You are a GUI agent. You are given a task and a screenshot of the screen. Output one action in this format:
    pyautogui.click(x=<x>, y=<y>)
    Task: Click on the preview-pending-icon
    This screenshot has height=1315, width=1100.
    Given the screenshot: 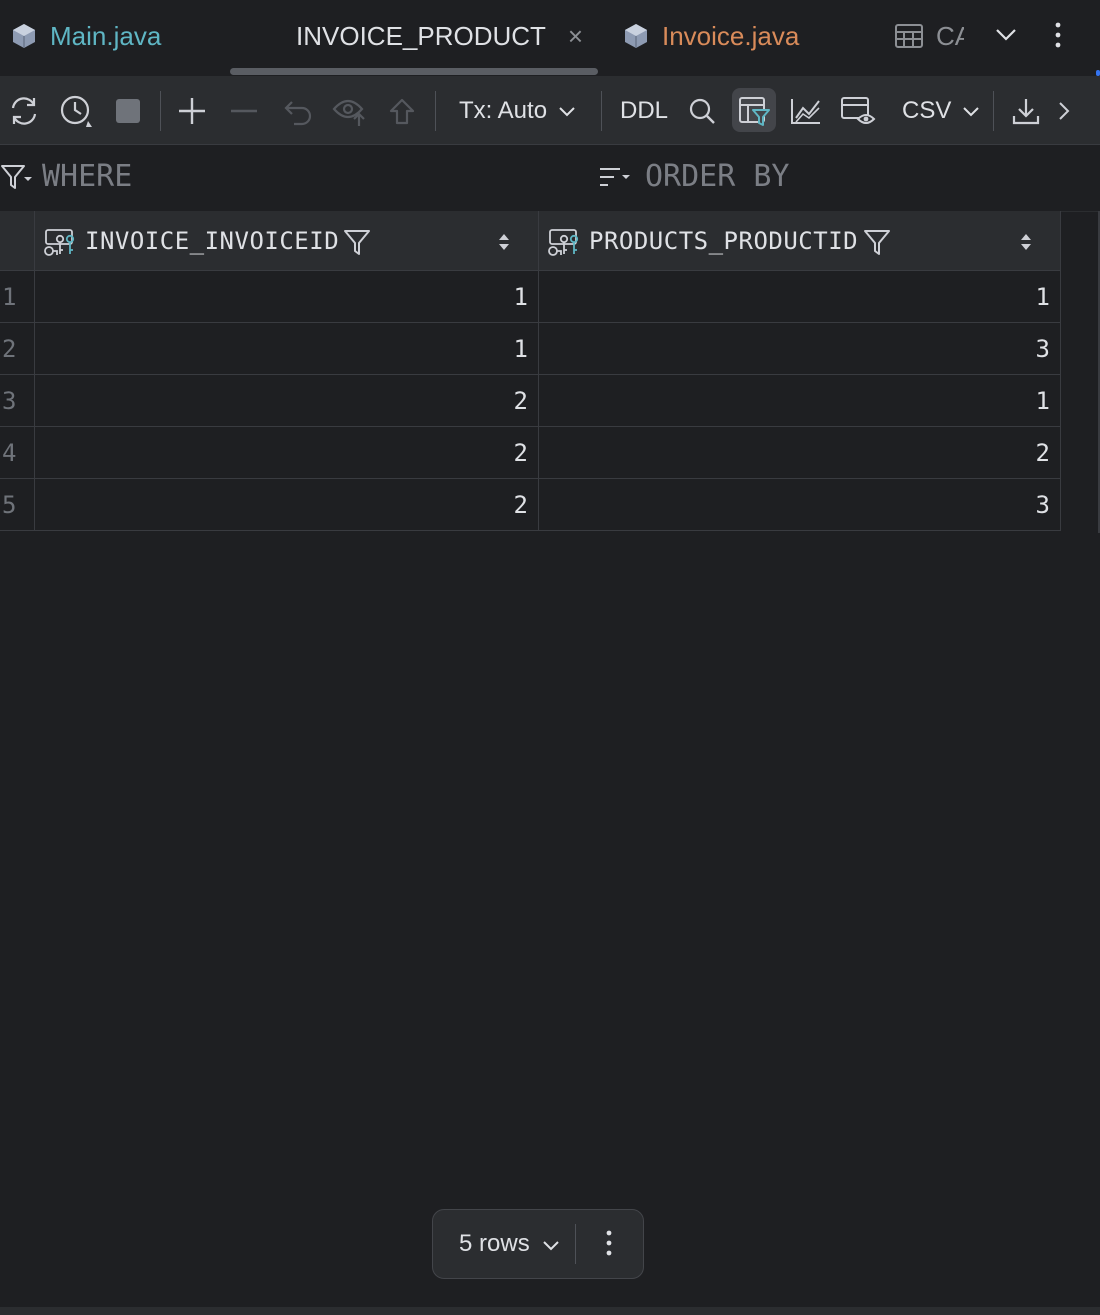 What is the action you would take?
    pyautogui.click(x=350, y=111)
    